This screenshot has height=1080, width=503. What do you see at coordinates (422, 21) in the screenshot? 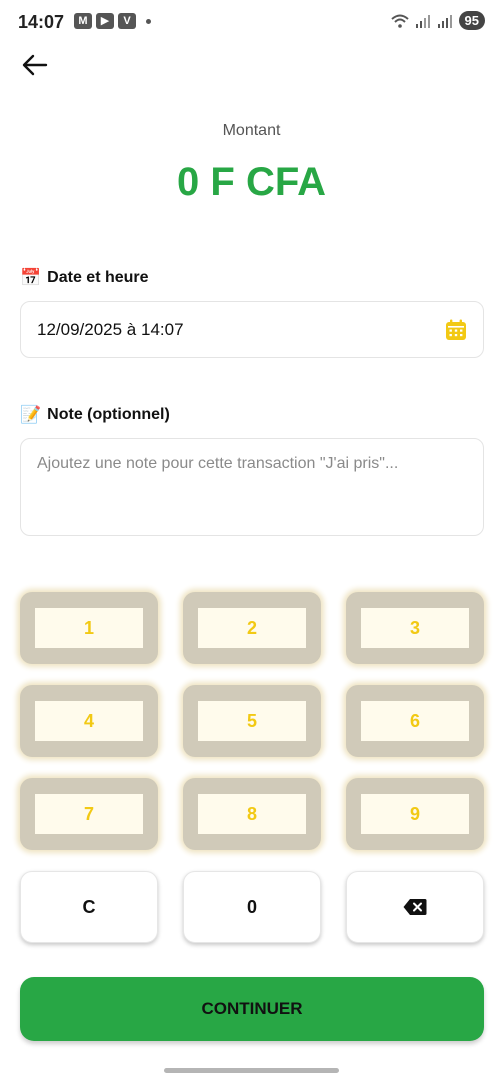
I see `signal-icon-sim1` at bounding box center [422, 21].